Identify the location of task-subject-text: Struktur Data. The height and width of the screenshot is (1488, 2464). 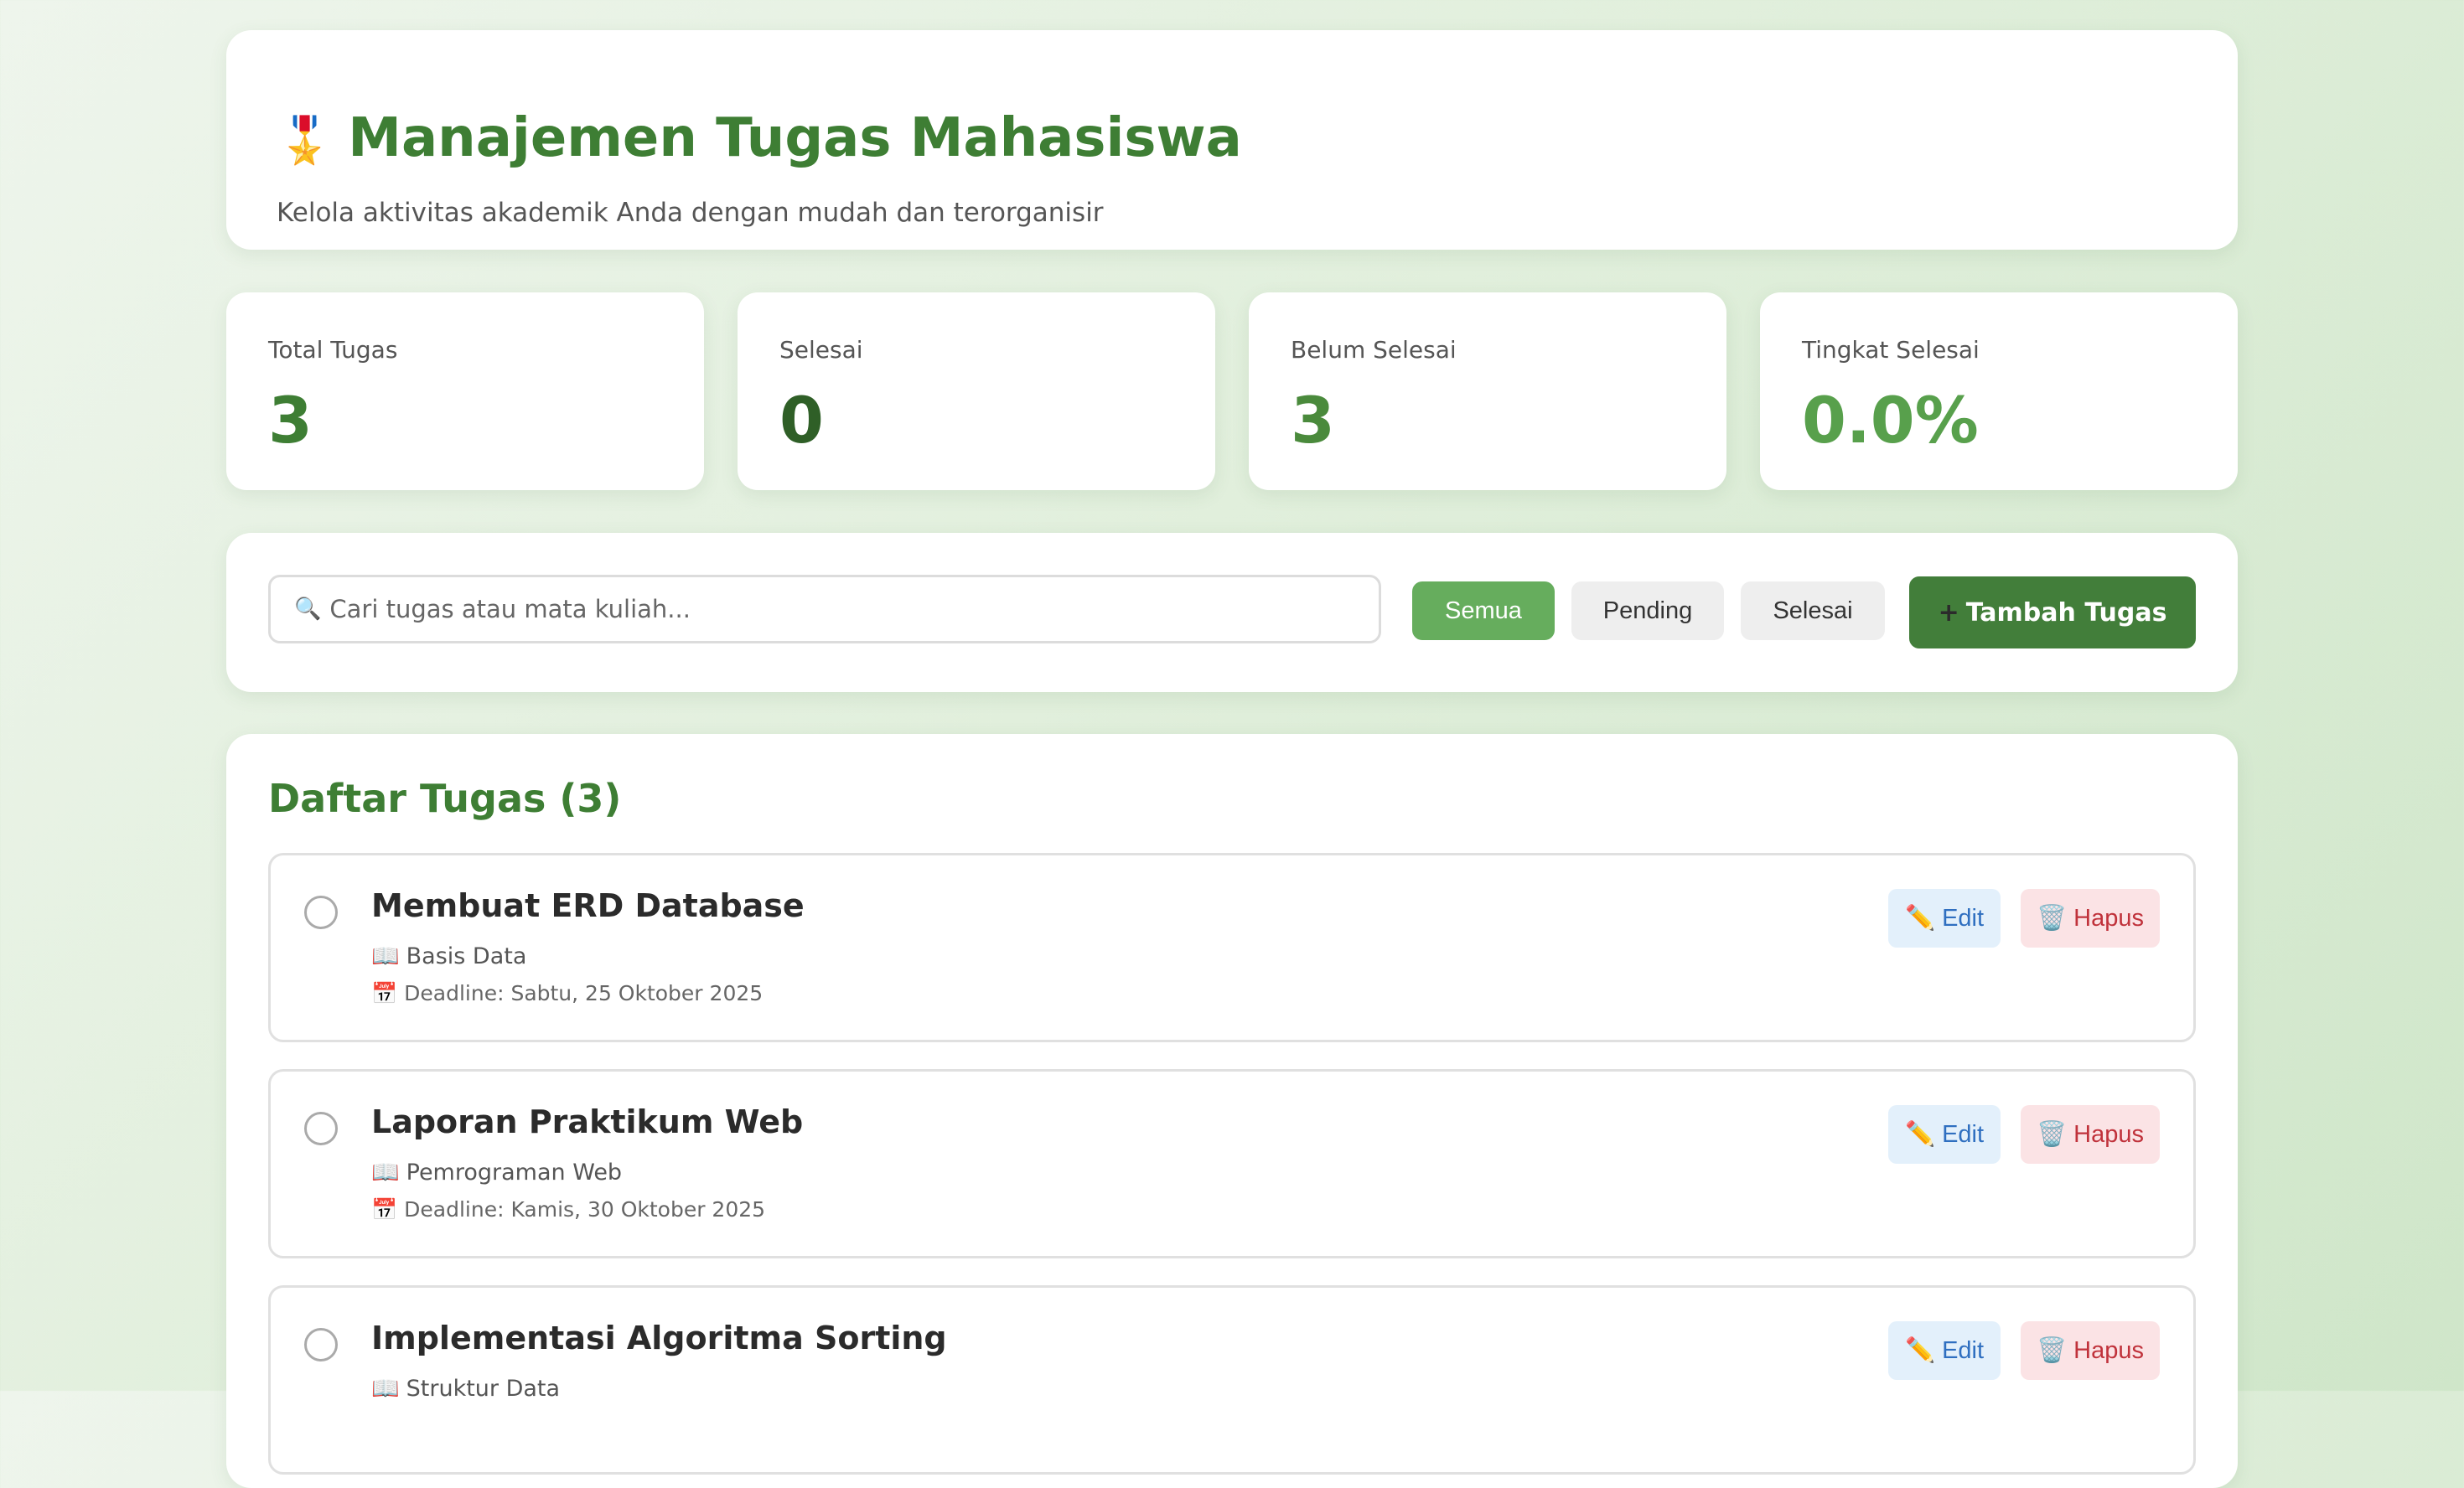
(483, 1389).